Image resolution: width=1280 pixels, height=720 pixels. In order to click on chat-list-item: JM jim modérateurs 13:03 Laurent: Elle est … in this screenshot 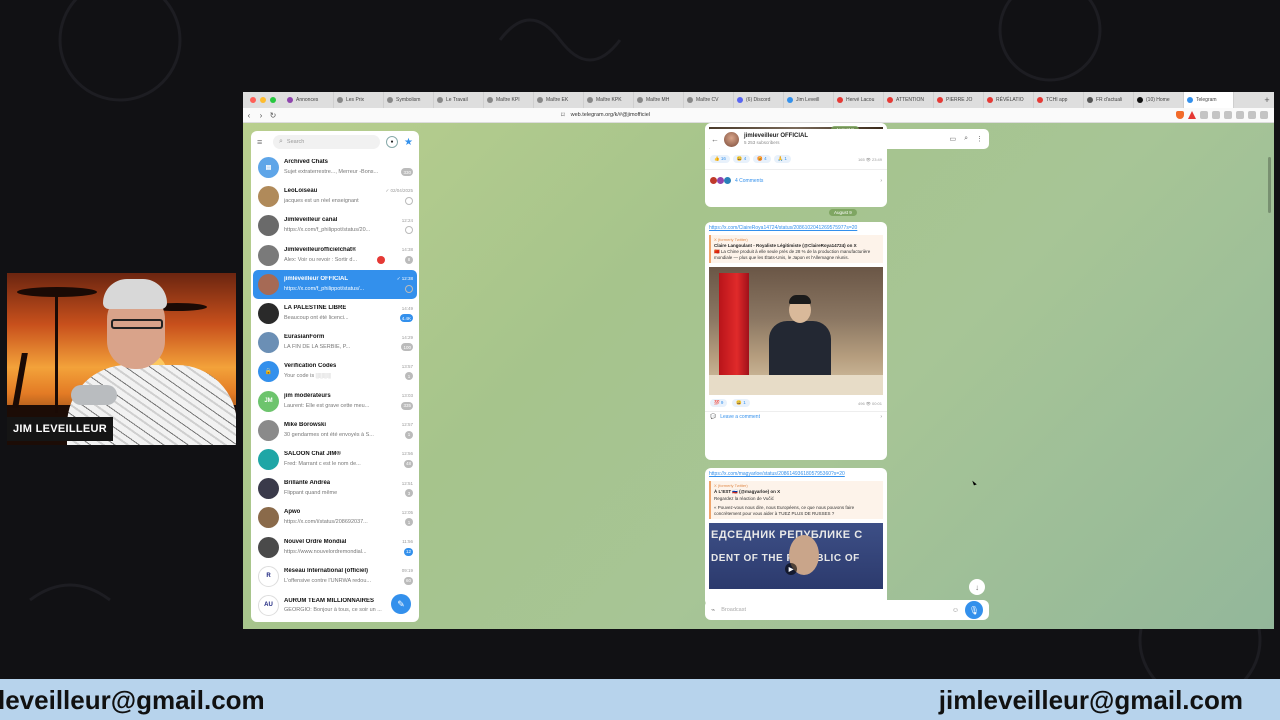, I will do `click(335, 401)`.